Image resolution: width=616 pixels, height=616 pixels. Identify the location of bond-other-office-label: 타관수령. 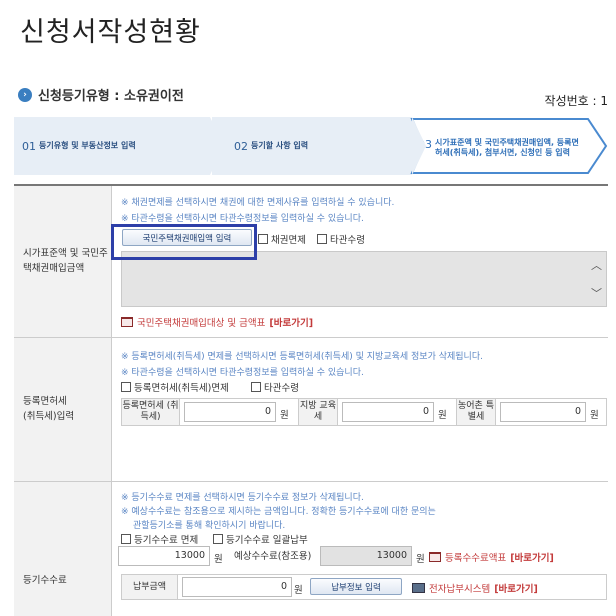
(347, 240).